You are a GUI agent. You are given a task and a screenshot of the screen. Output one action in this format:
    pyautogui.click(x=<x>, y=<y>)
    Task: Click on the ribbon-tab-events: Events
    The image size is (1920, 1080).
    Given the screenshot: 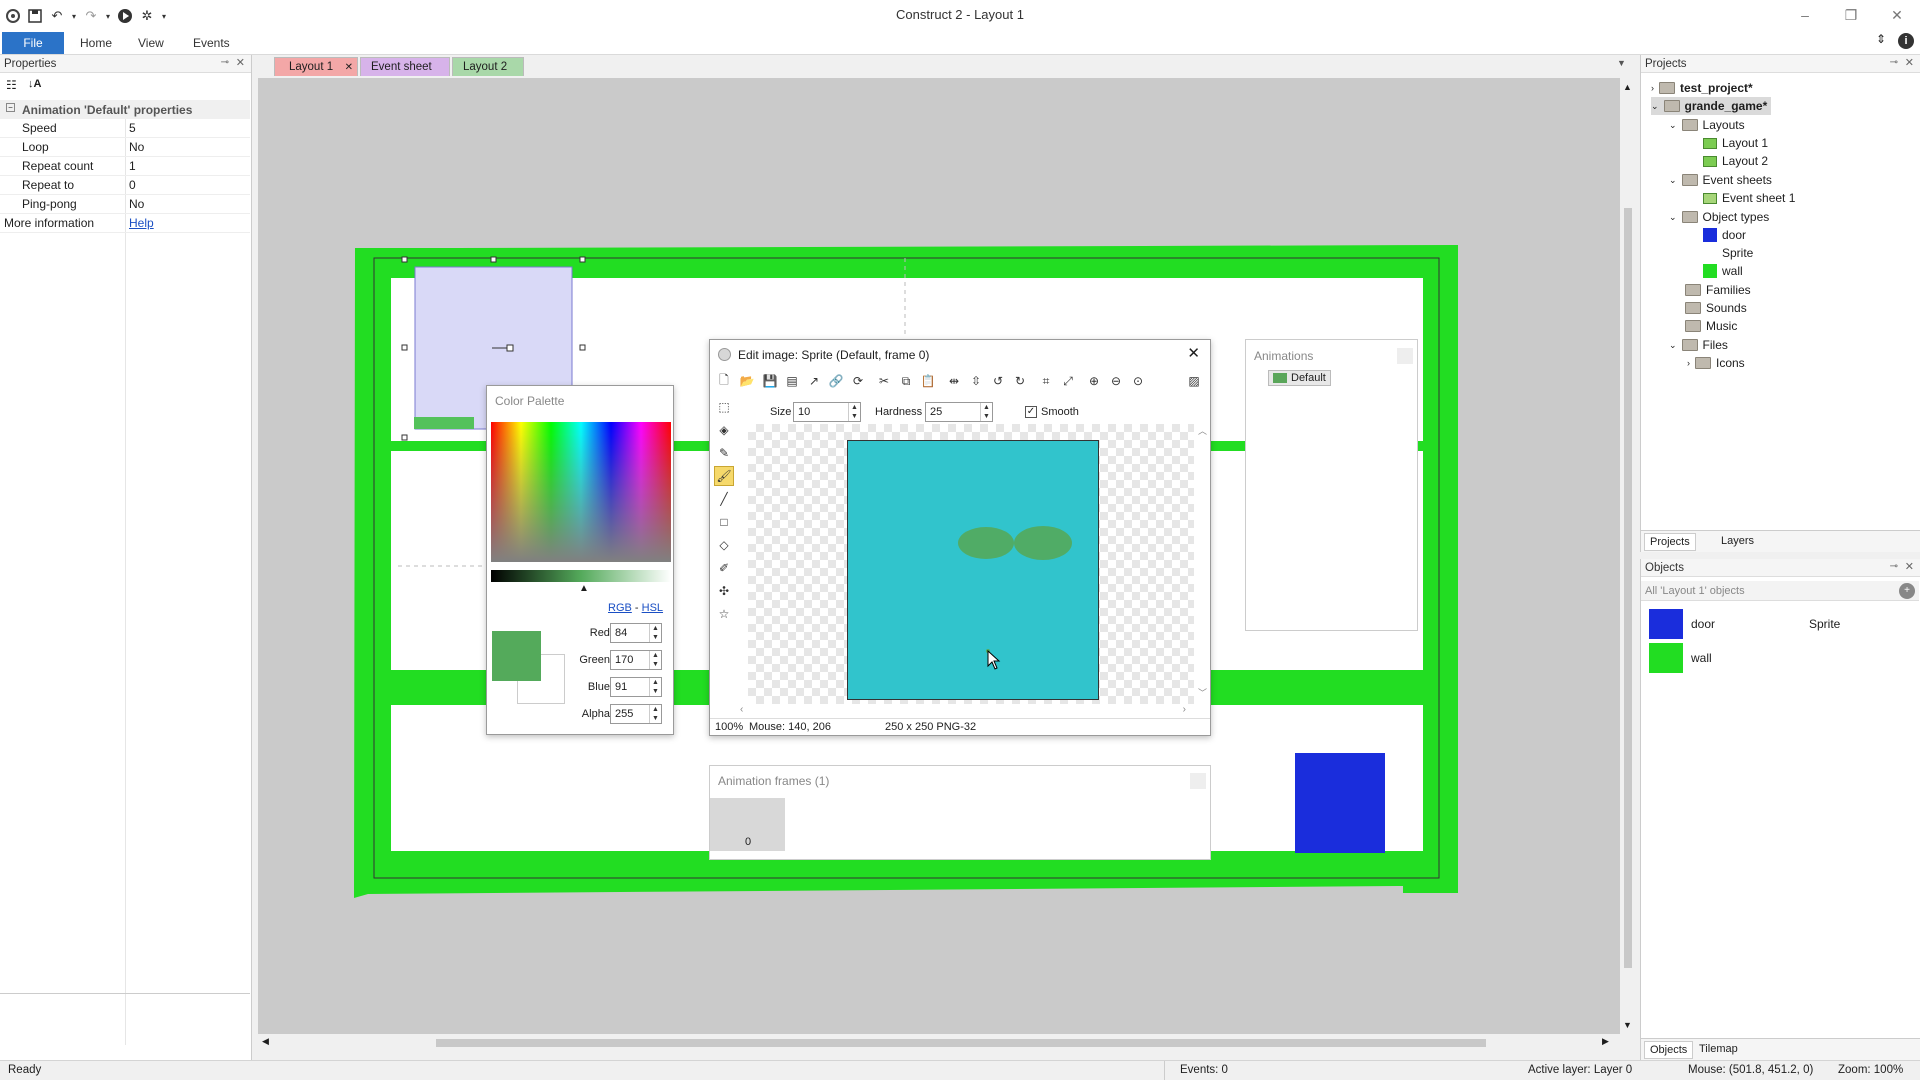 What is the action you would take?
    pyautogui.click(x=211, y=43)
    